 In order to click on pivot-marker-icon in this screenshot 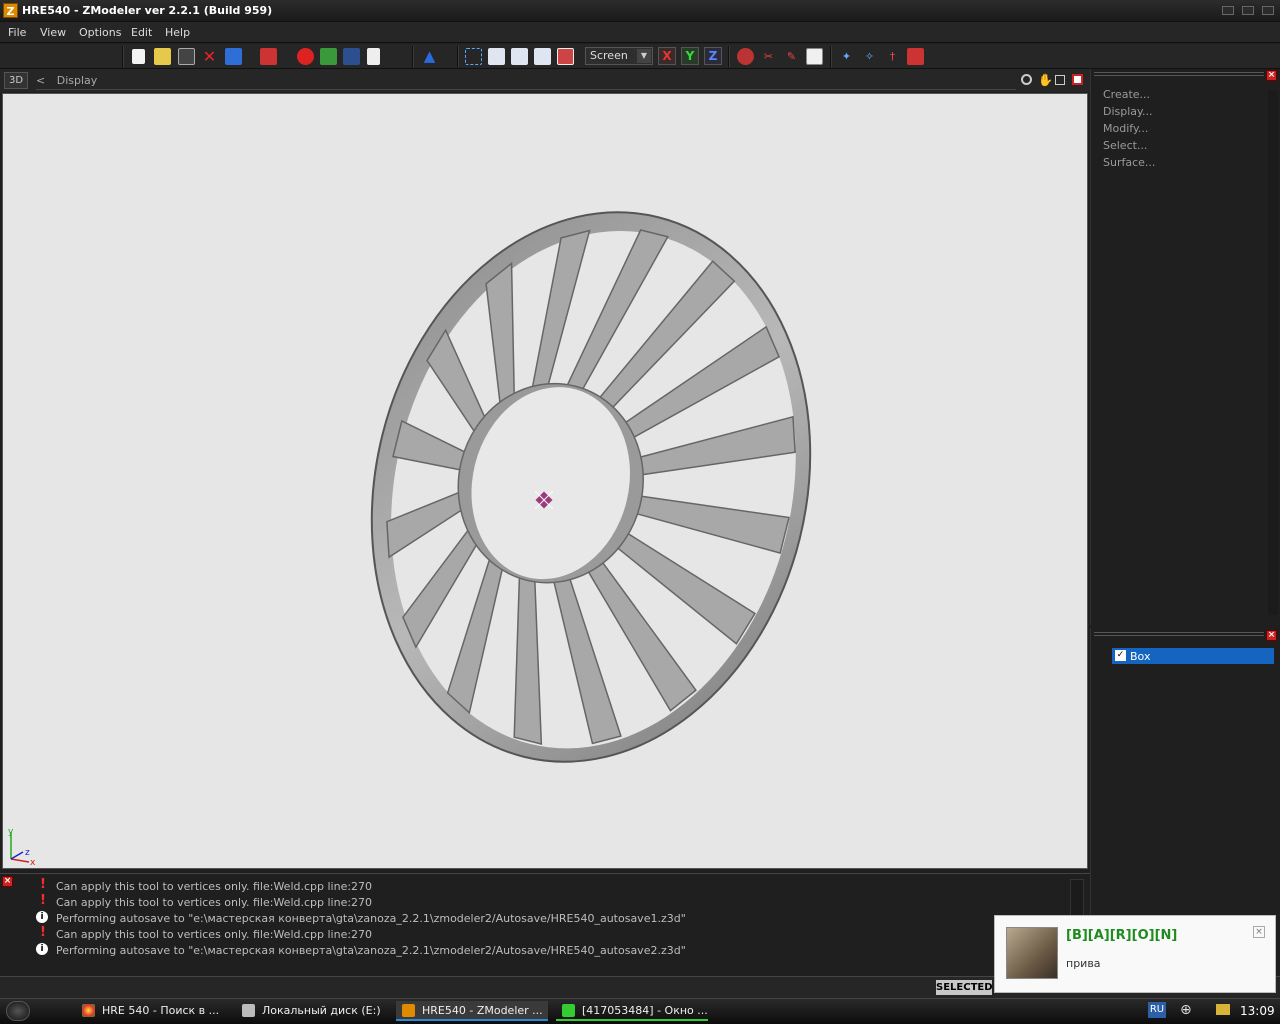, I will do `click(544, 500)`.